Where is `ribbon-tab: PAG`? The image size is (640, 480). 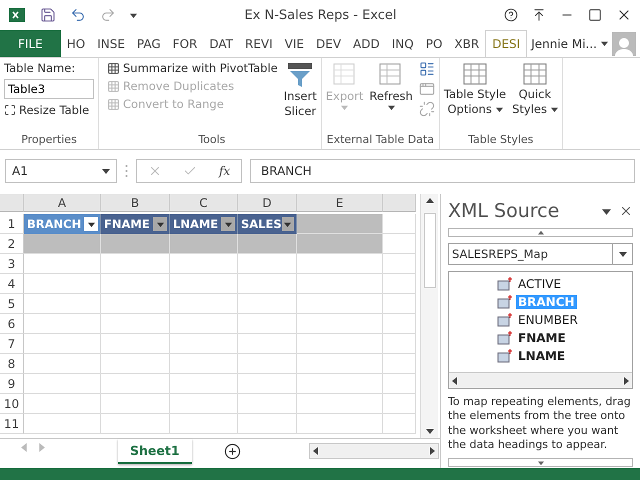 ribbon-tab: PAG is located at coordinates (148, 43).